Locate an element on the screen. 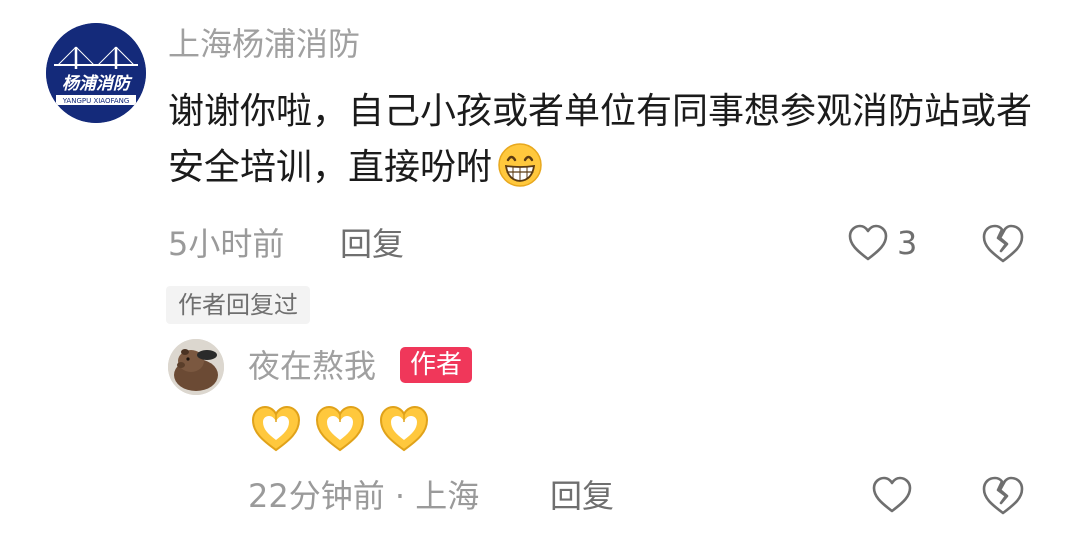 Image resolution: width=1080 pixels, height=551 pixels. reply-avatar is located at coordinates (196, 367).